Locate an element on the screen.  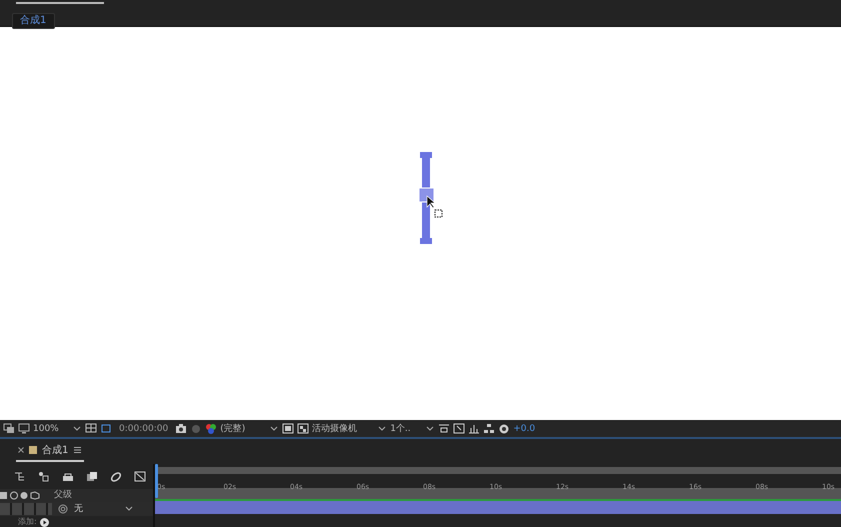
exposure-value: +0.0 is located at coordinates (524, 428).